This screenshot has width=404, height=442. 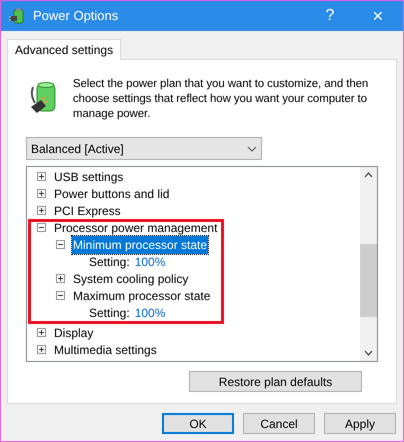 I want to click on tree-item: Minimum processor state, so click(x=140, y=245).